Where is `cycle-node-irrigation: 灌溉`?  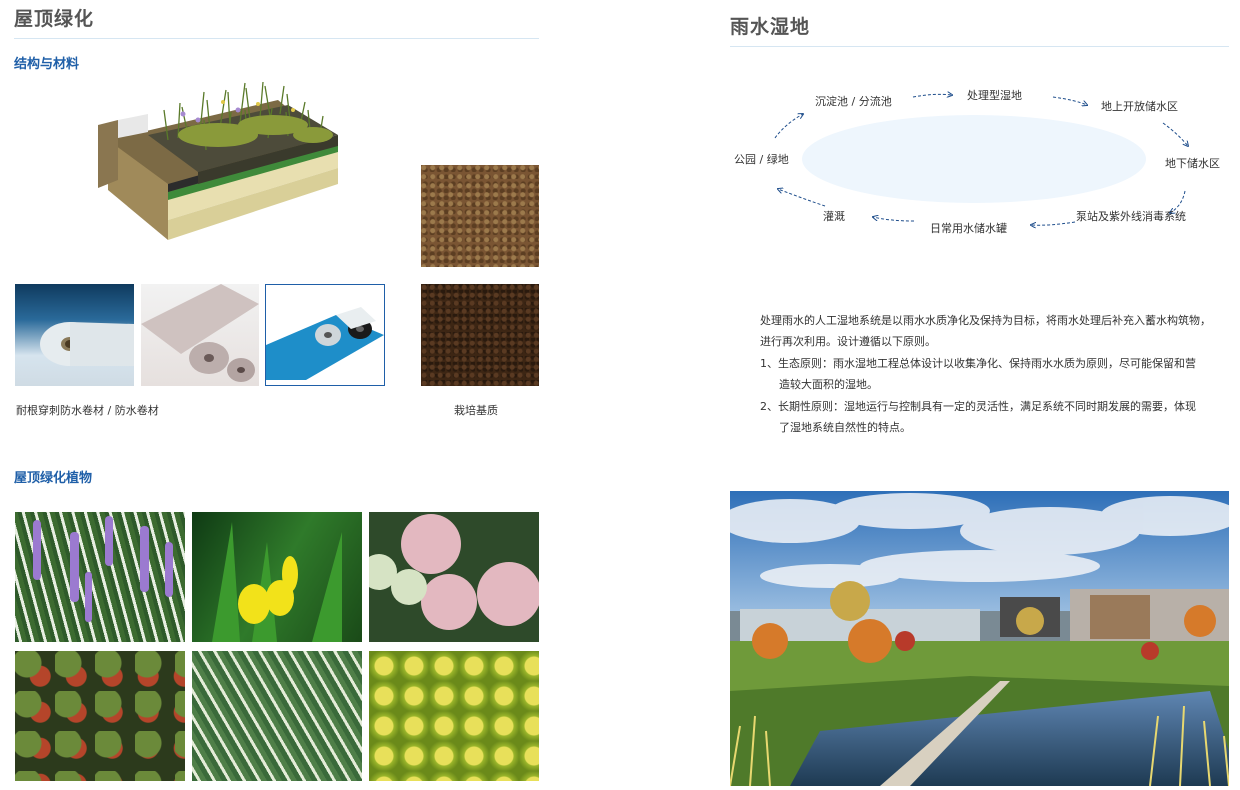 cycle-node-irrigation: 灌溉 is located at coordinates (834, 216).